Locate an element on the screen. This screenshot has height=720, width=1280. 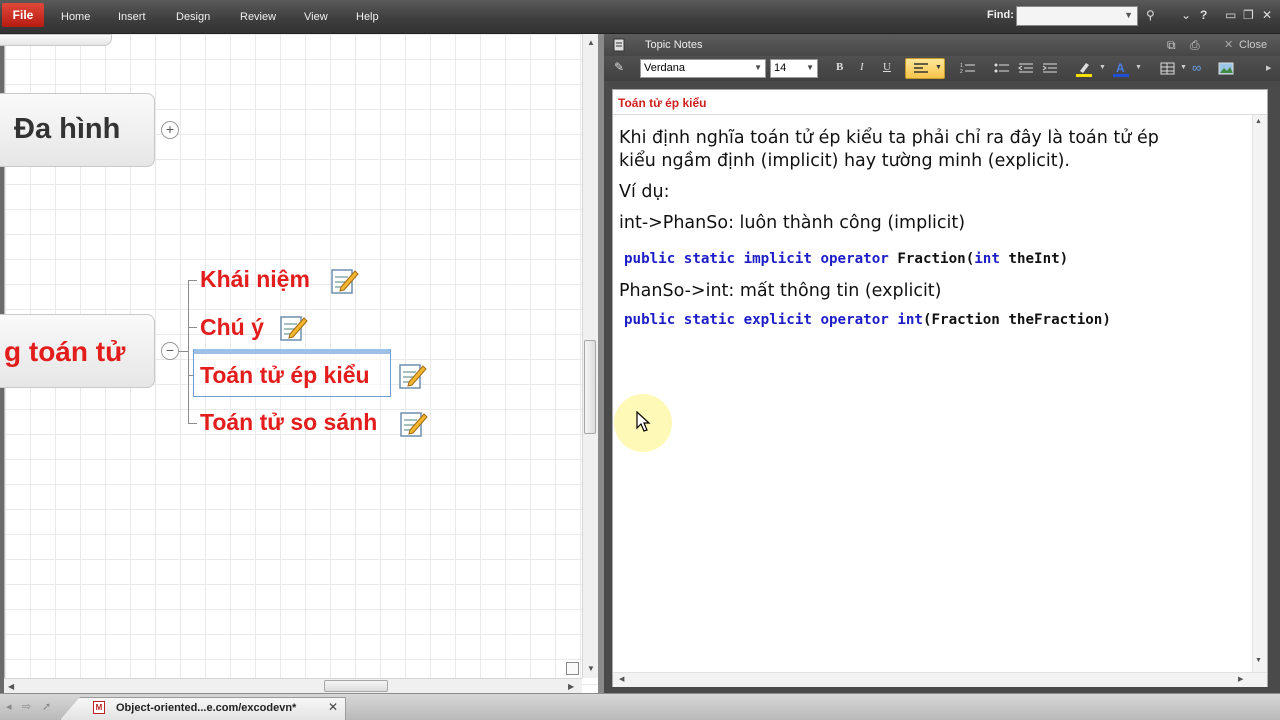
highlight-color-icon is located at coordinates (1084, 69).